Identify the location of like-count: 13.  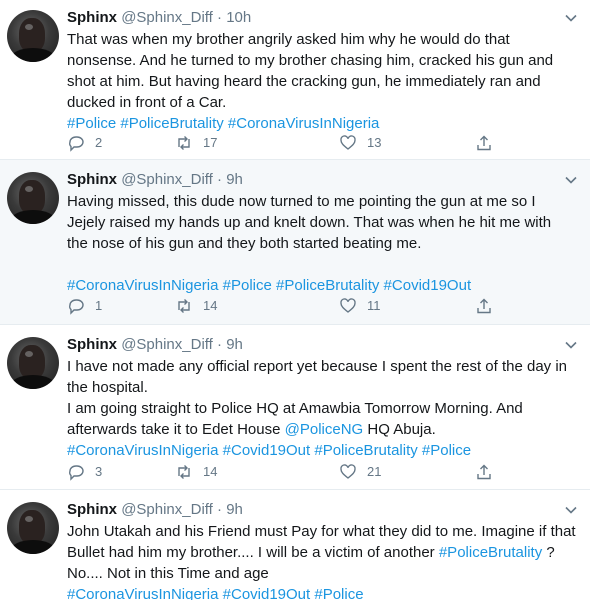
(374, 142).